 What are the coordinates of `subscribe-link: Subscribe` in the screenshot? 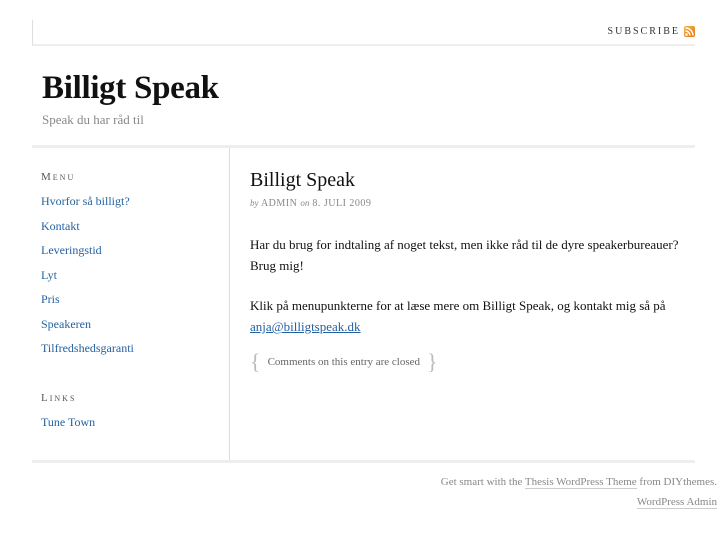 It's located at (651, 31).